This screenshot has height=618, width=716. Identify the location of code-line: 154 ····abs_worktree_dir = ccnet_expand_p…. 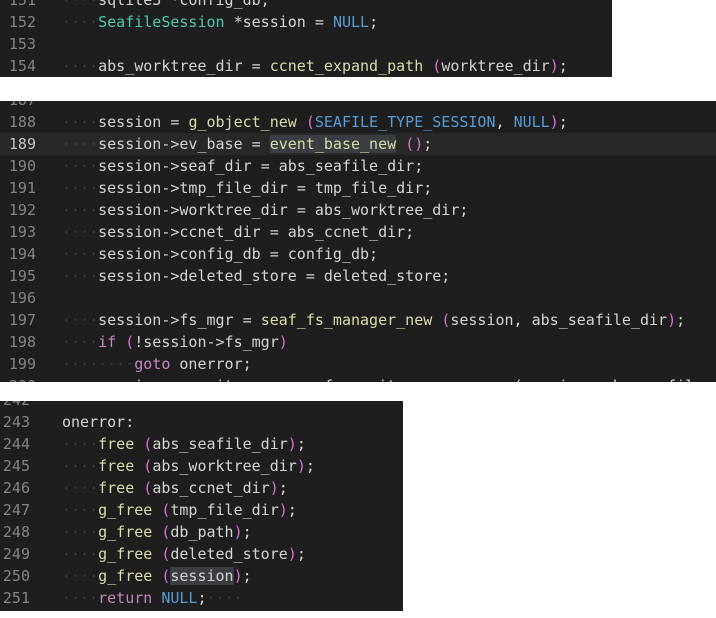
(306, 66).